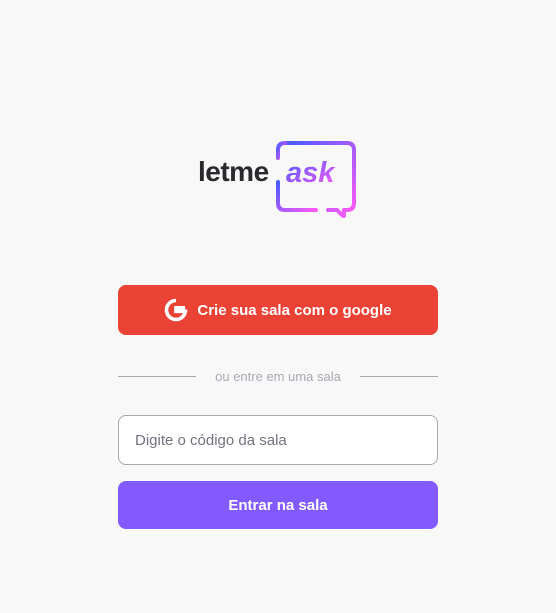 The width and height of the screenshot is (556, 613). Describe the element at coordinates (176, 310) in the screenshot. I see `google-icon` at that location.